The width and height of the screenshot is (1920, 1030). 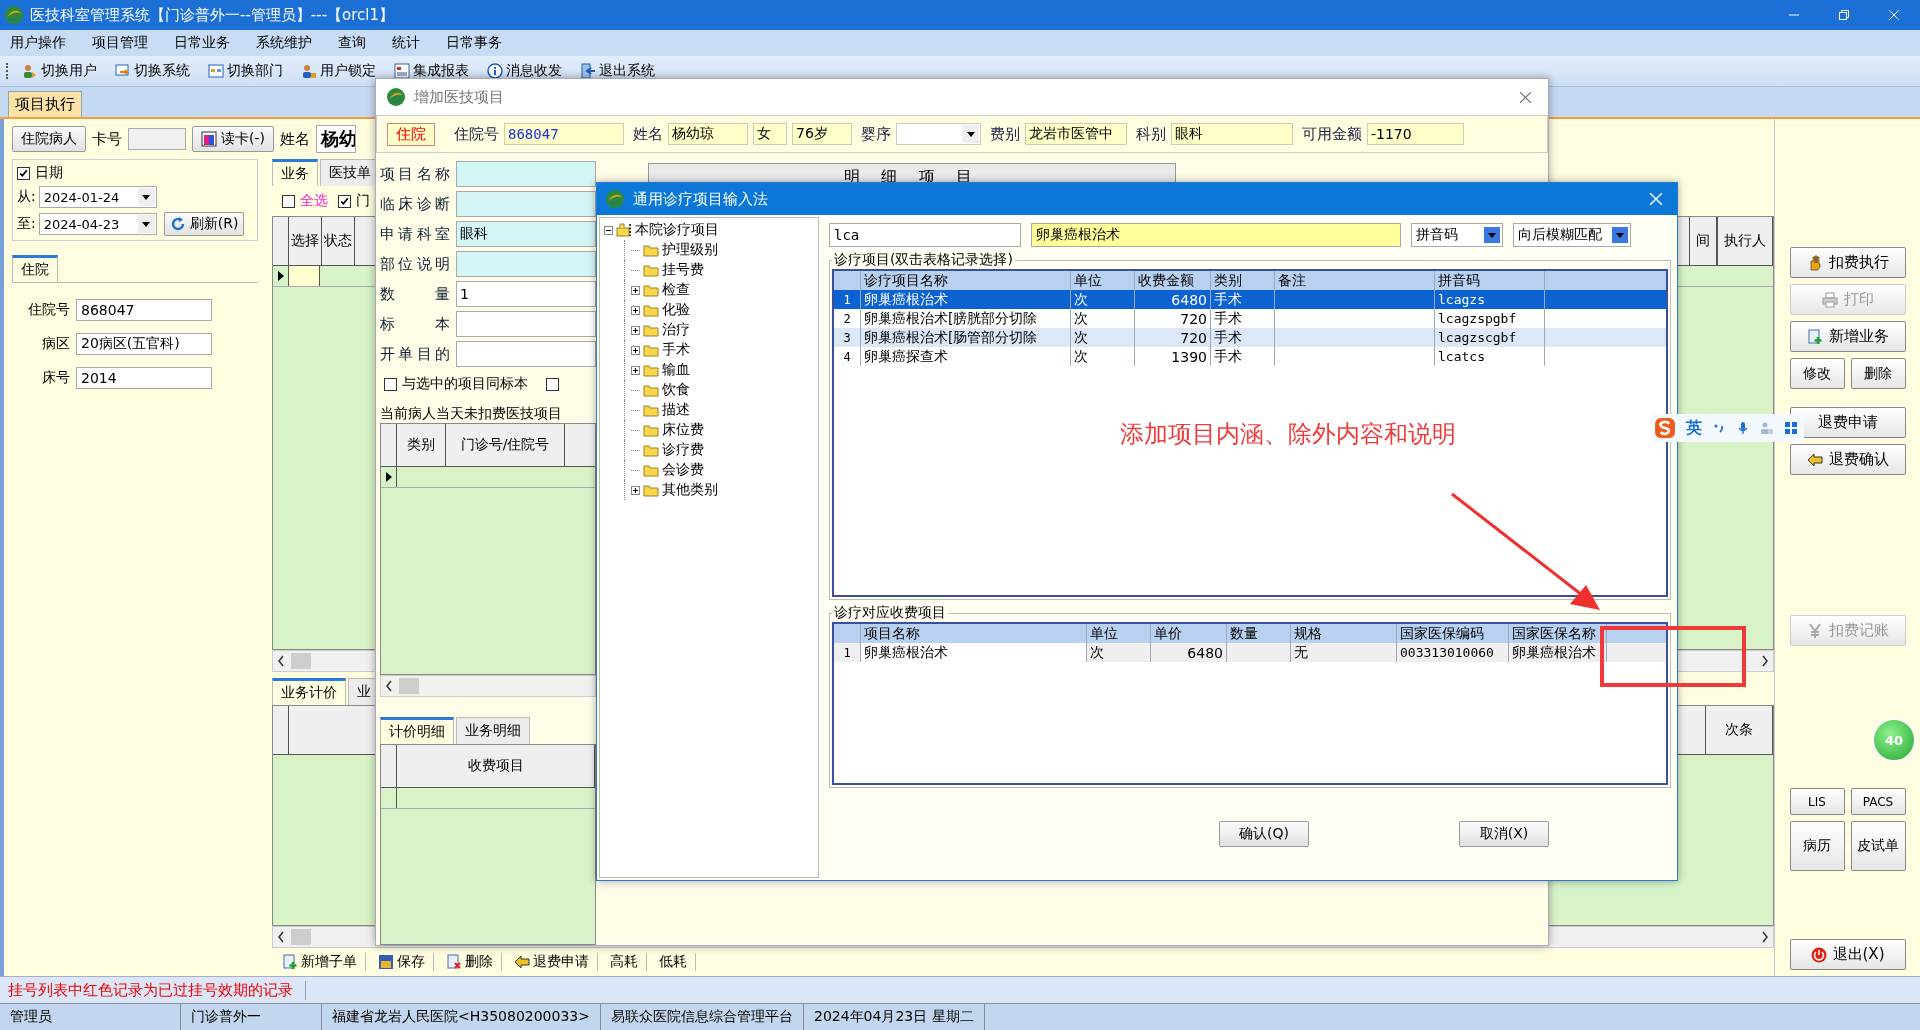 What do you see at coordinates (38, 43) in the screenshot?
I see `menu-item: 用户操作` at bounding box center [38, 43].